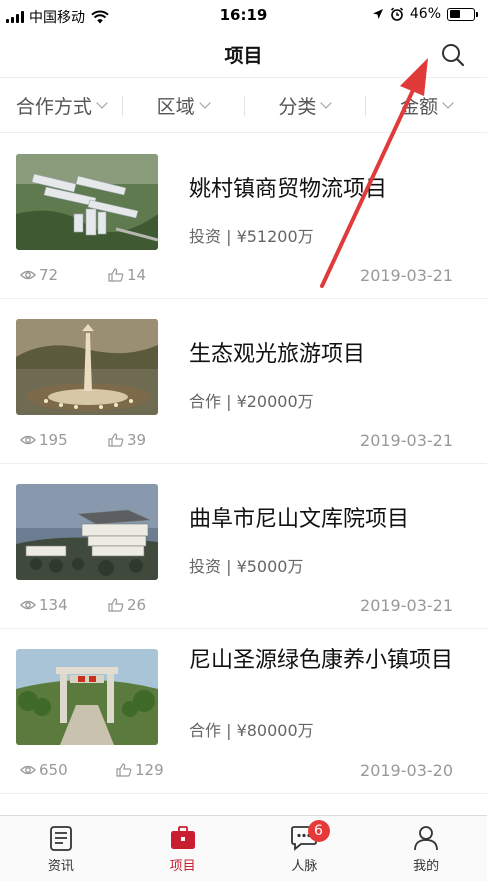 This screenshot has width=487, height=881. I want to click on view-count-value: 195, so click(53, 440).